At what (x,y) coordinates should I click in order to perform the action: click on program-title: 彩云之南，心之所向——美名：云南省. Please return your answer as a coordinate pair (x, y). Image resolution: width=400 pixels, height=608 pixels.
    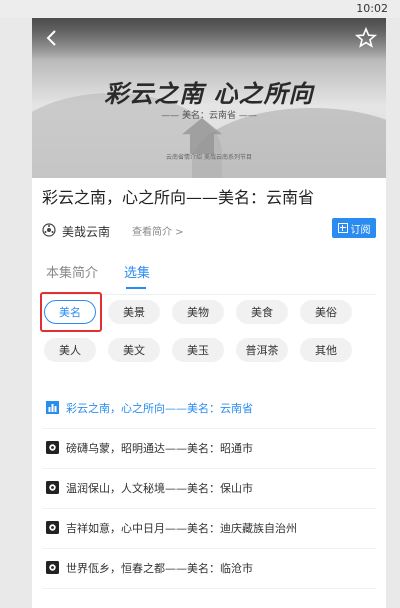
    Looking at the image, I should click on (178, 197).